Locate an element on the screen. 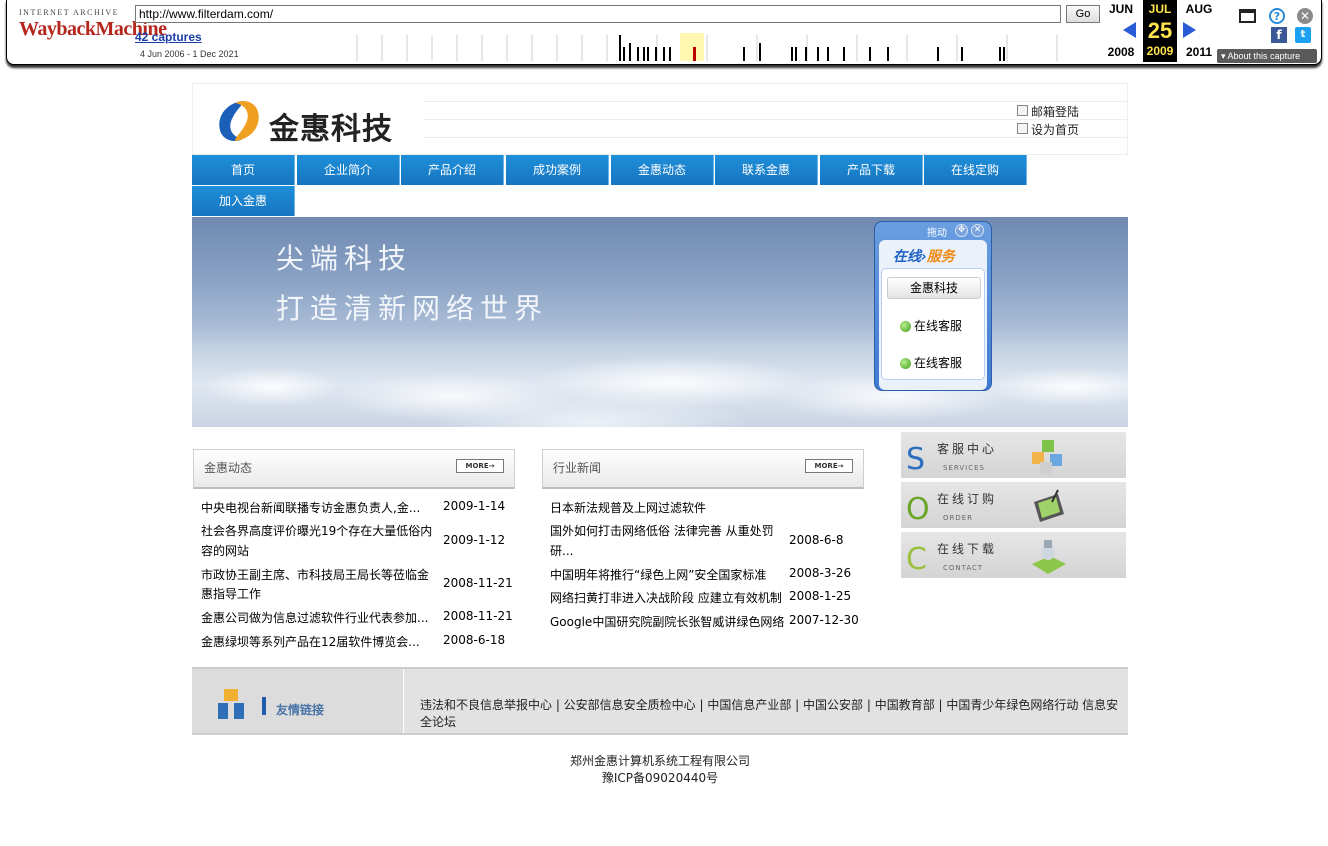  capture-range: 4 Jun 2006 - 1 Dec 2021 is located at coordinates (189, 54).